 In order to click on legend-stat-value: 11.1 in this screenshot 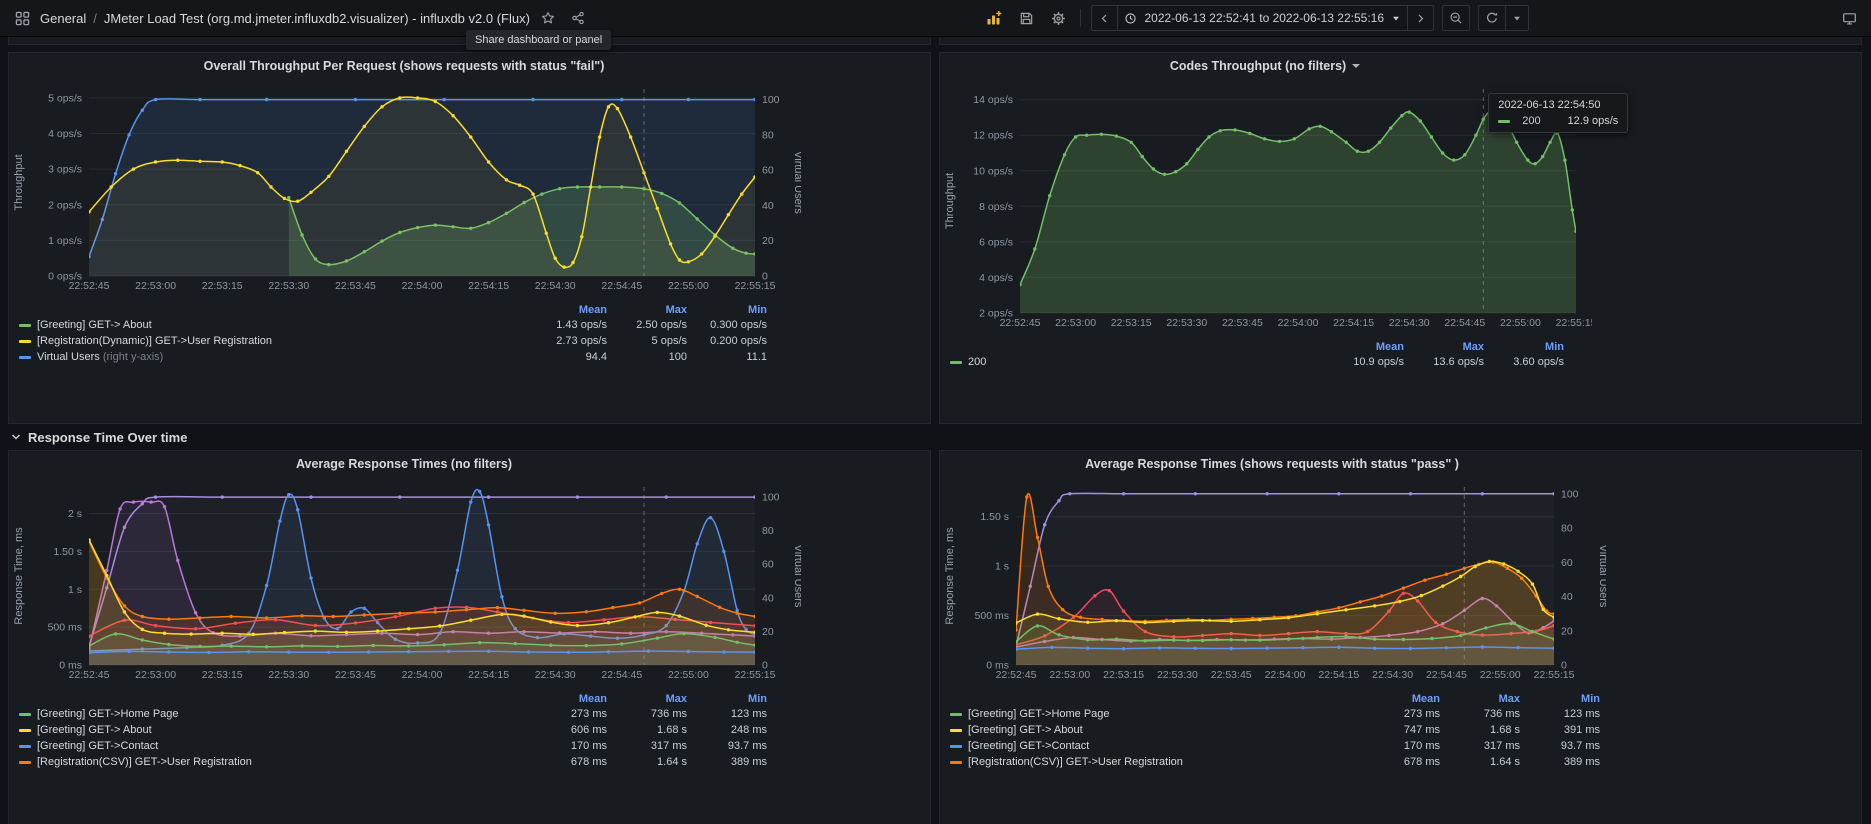, I will do `click(756, 357)`.